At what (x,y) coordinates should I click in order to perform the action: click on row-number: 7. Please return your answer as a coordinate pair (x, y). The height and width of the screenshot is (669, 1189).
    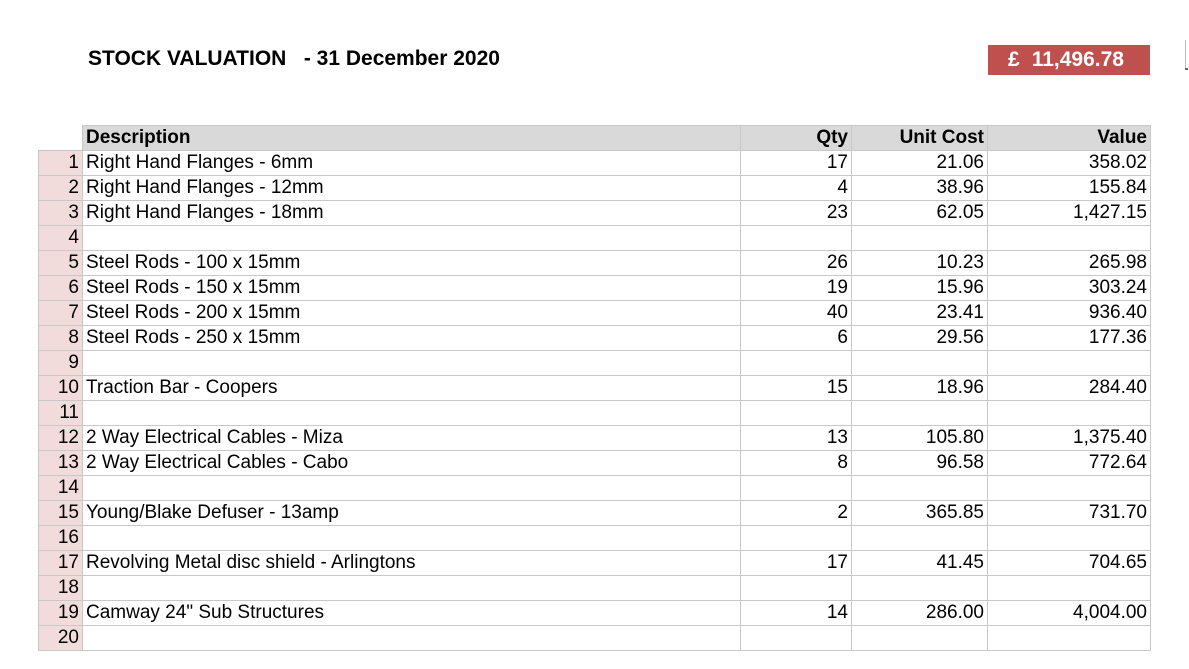
    Looking at the image, I should click on (60, 313).